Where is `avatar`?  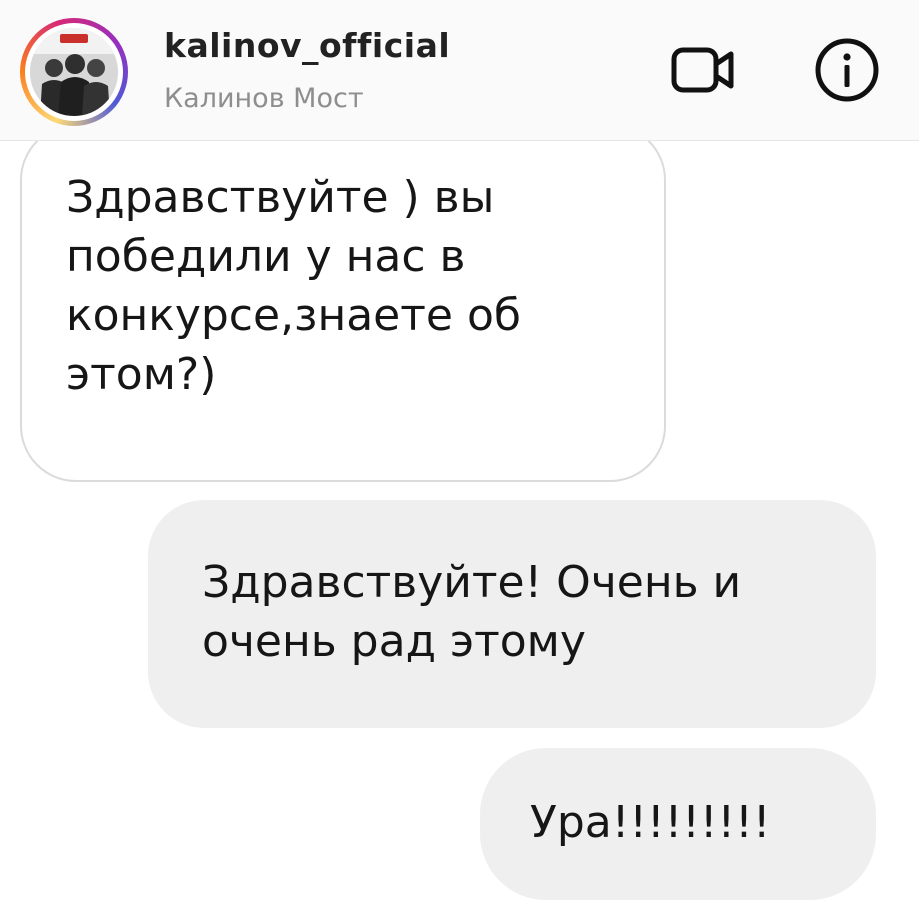
avatar is located at coordinates (74, 72).